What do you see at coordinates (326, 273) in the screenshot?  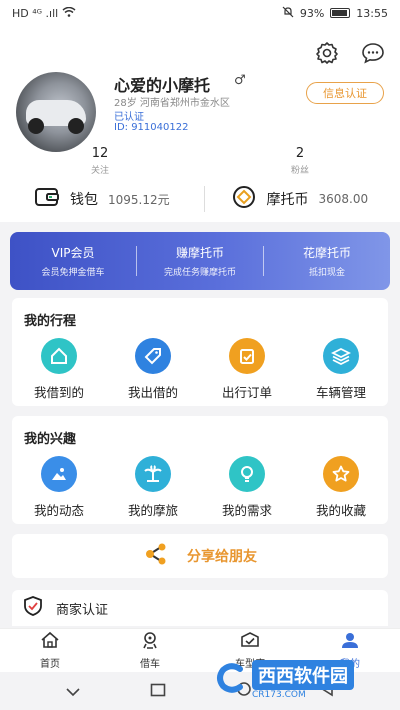 I see `spend-coin-subtitle: 抵扣现金` at bounding box center [326, 273].